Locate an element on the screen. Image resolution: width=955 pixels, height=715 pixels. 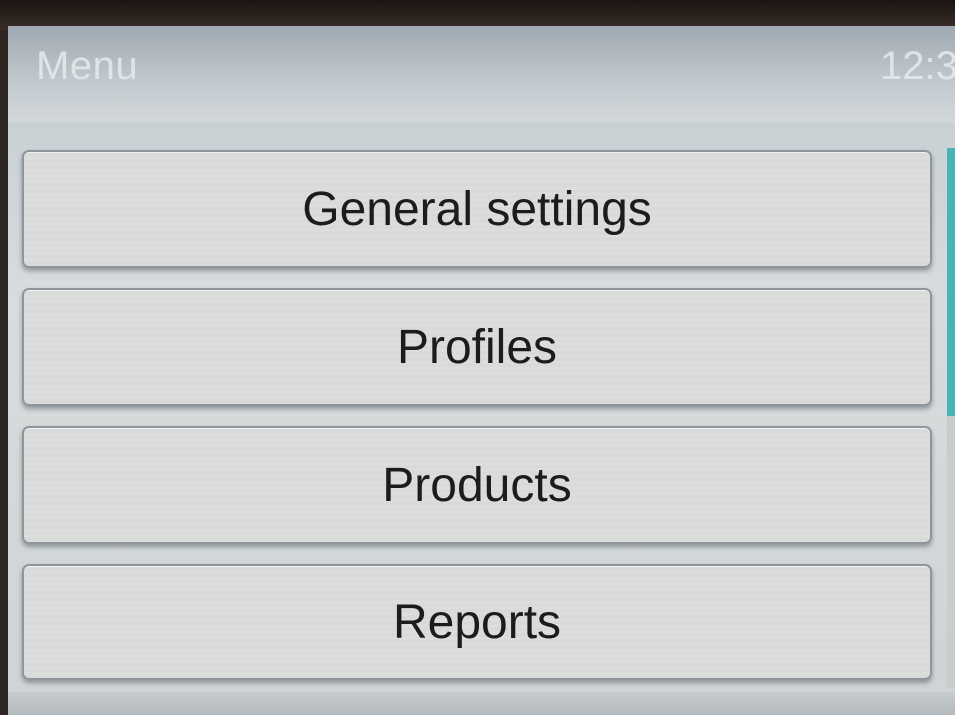
menu-item-label: Profiles is located at coordinates (477, 347).